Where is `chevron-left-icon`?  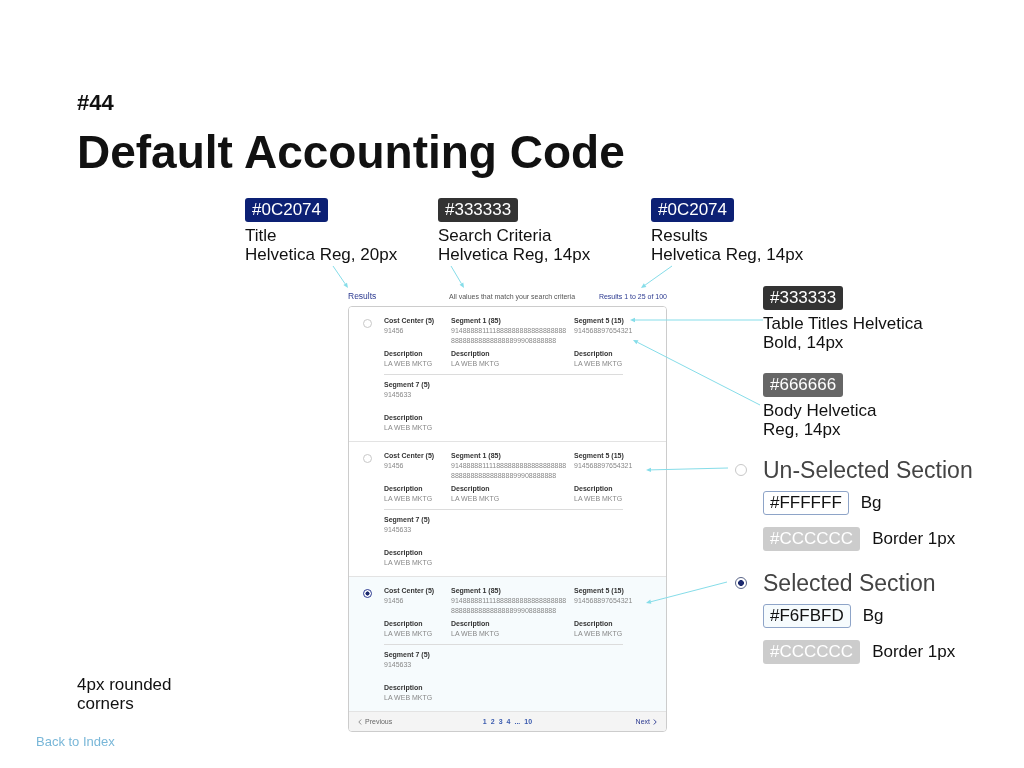 chevron-left-icon is located at coordinates (360, 721).